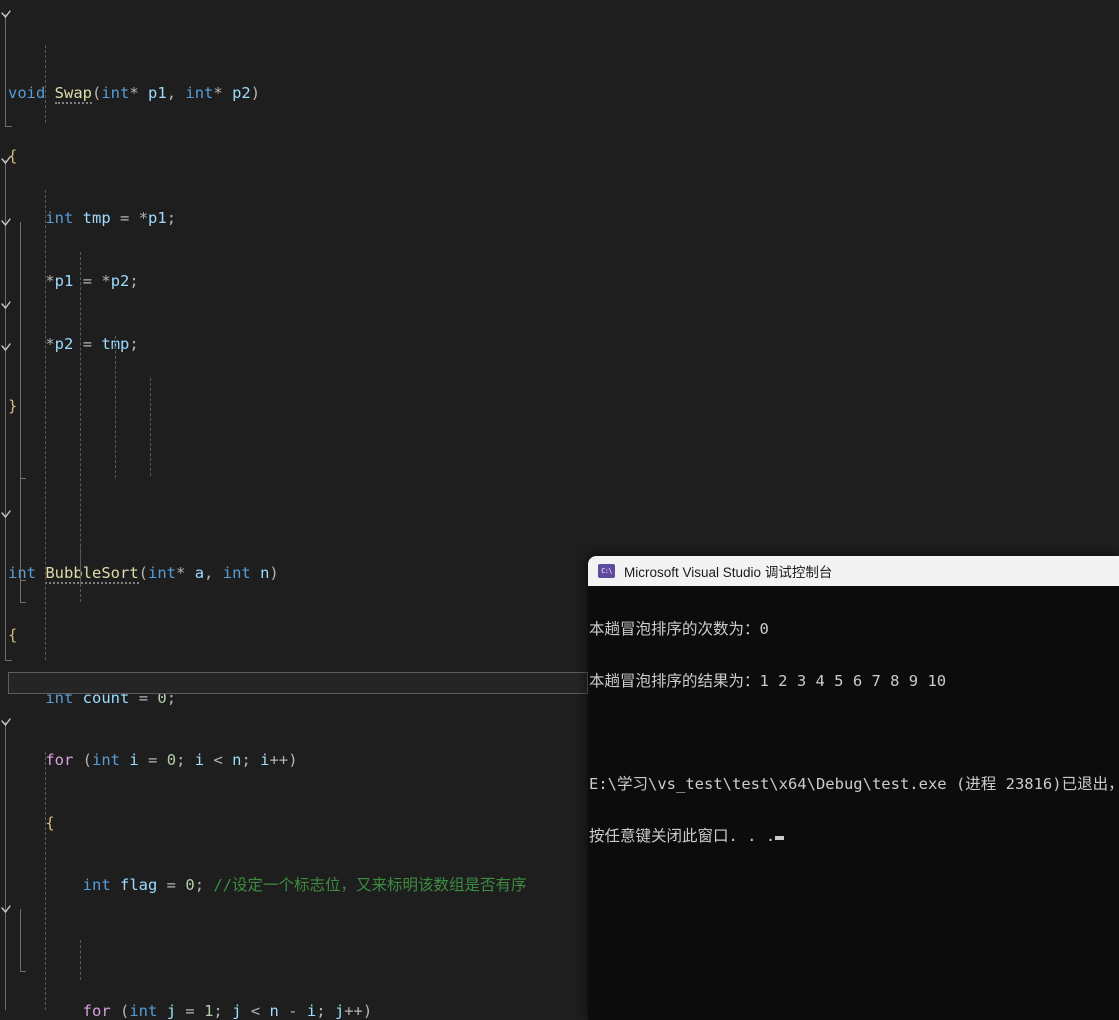  Describe the element at coordinates (13, 406) in the screenshot. I see `token-brace: }` at that location.